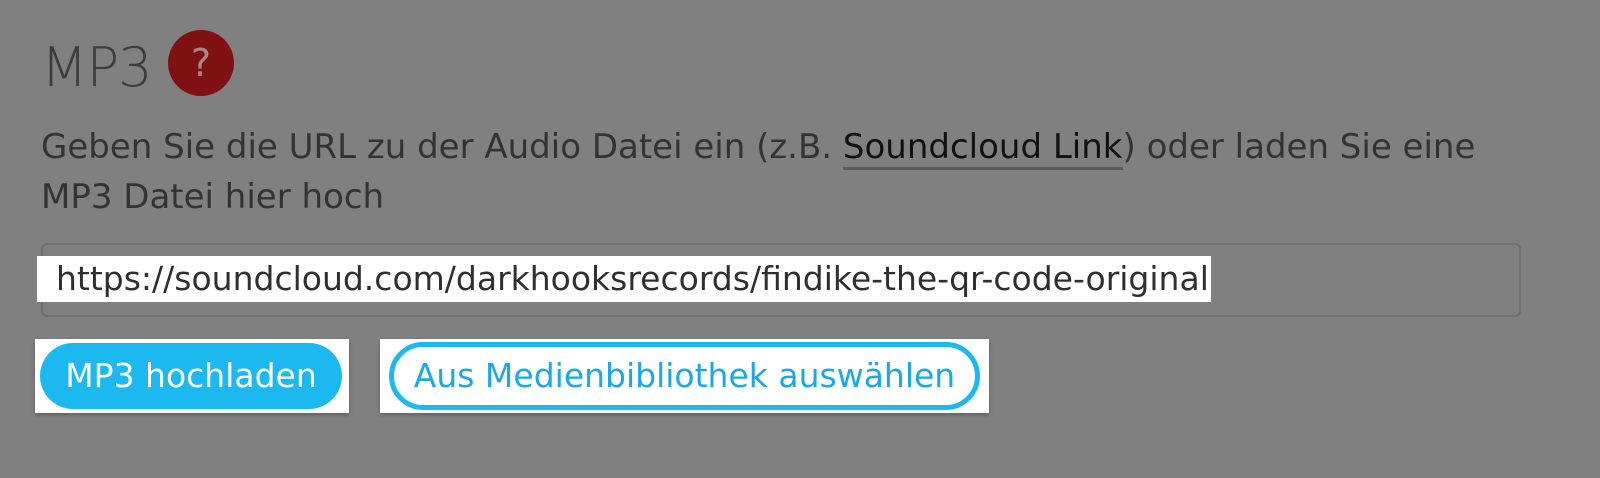  I want to click on upload-mp3-button: MP3 hochladen, so click(191, 376).